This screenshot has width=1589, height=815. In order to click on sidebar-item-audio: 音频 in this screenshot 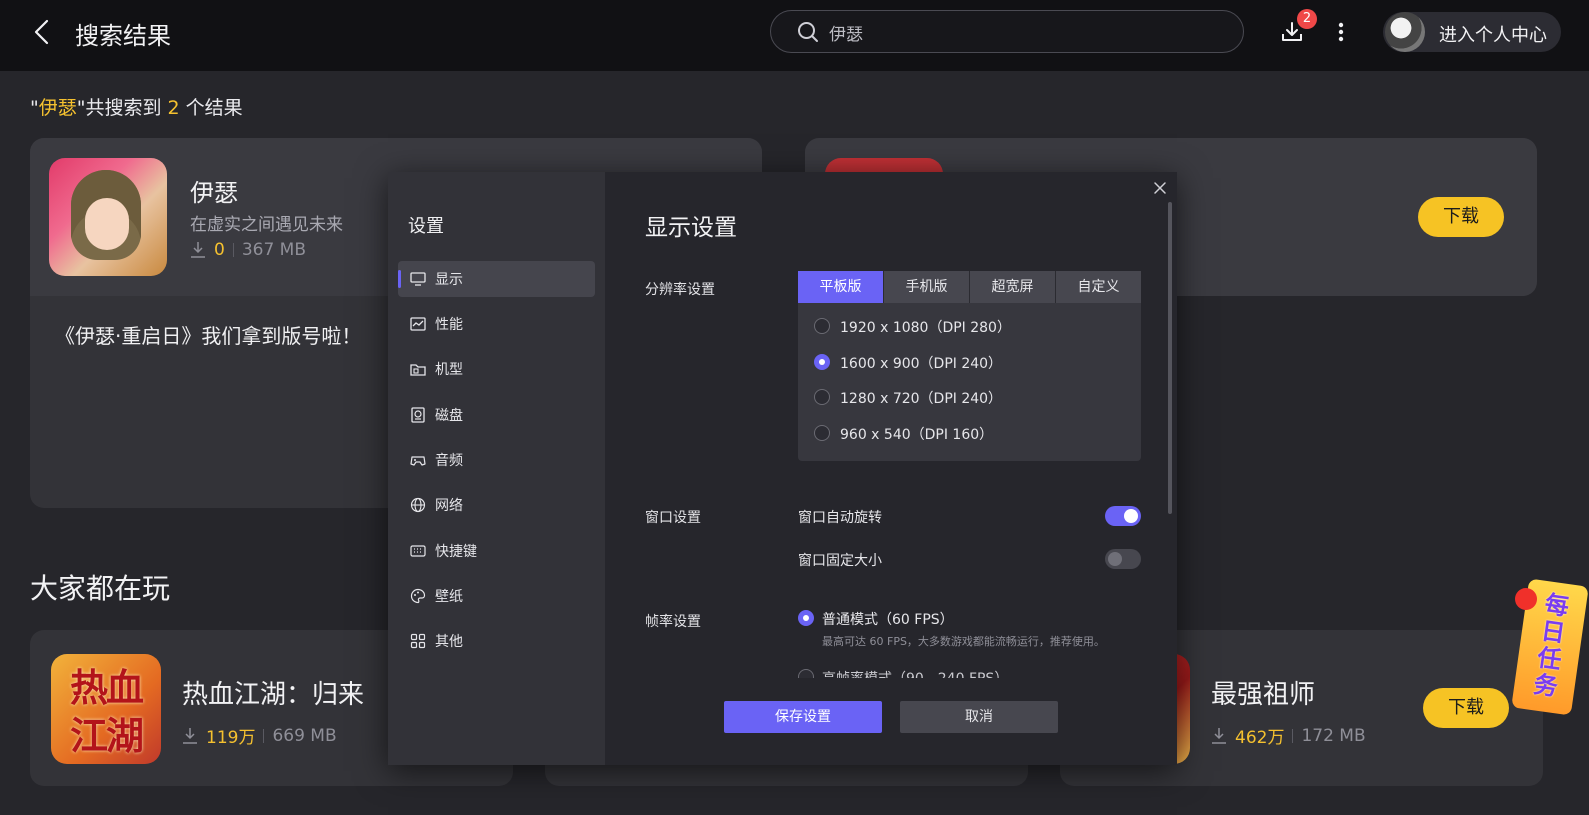, I will do `click(496, 460)`.